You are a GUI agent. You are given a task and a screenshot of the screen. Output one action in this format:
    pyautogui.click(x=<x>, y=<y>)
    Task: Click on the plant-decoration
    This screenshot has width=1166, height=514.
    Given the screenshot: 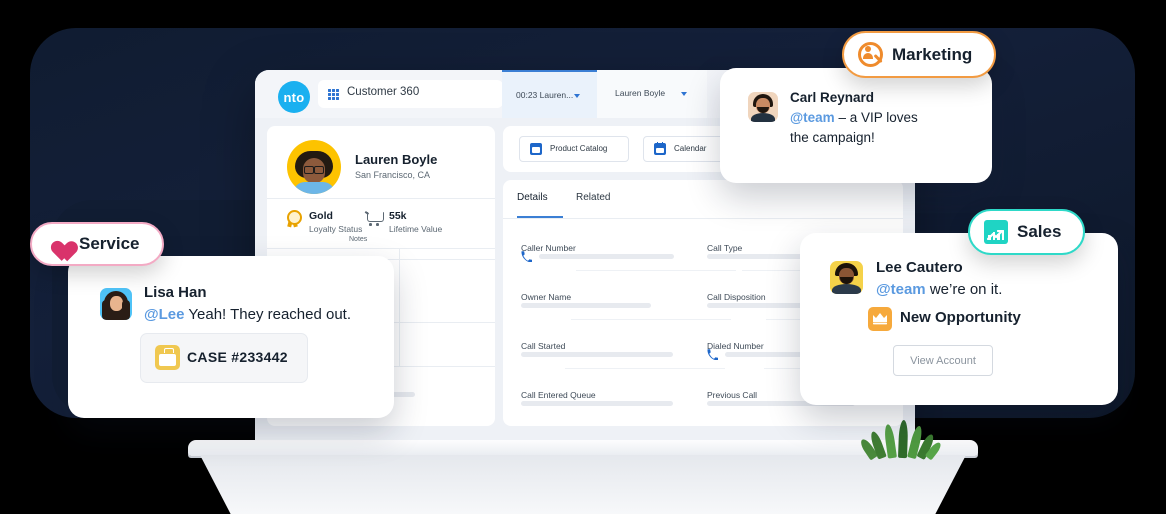 What is the action you would take?
    pyautogui.click(x=900, y=439)
    